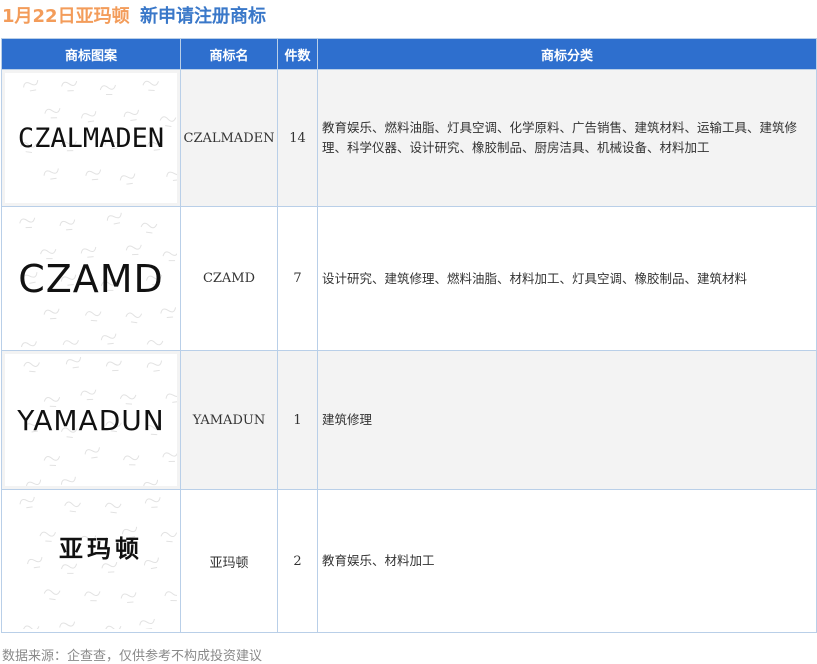 The image size is (817, 664). I want to click on trademark-classes: 设计研究、建筑修理、燃料油脂、材料加工、灯具空调、橡胶制品、建筑材料, so click(567, 278).